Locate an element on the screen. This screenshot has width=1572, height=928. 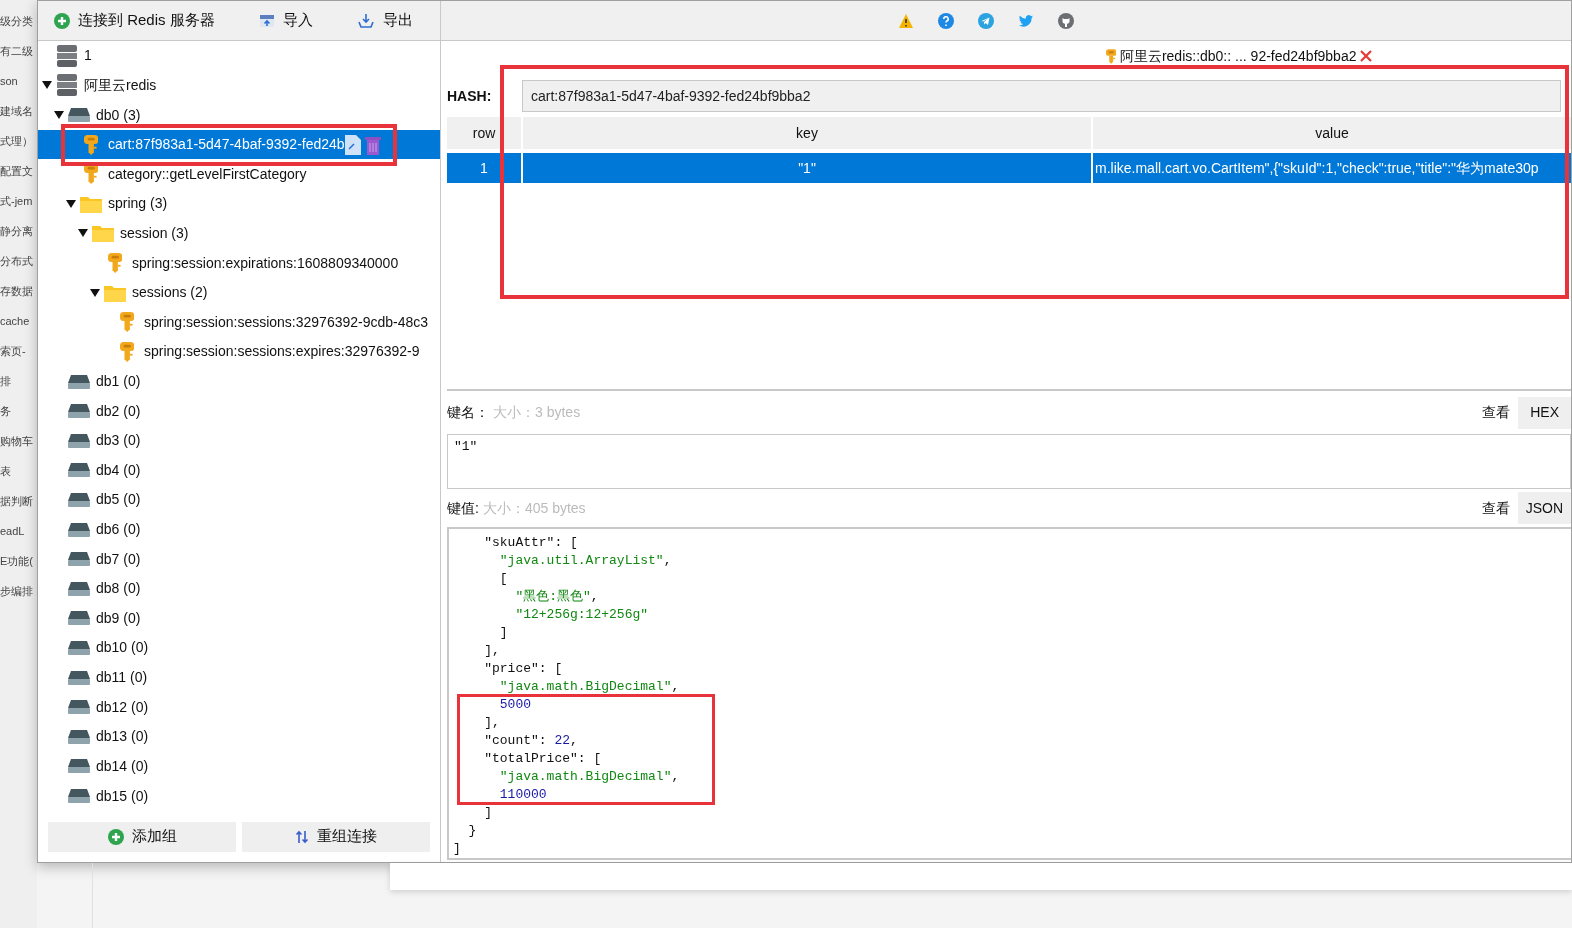
background-text: 分布式 is located at coordinates (17, 261).